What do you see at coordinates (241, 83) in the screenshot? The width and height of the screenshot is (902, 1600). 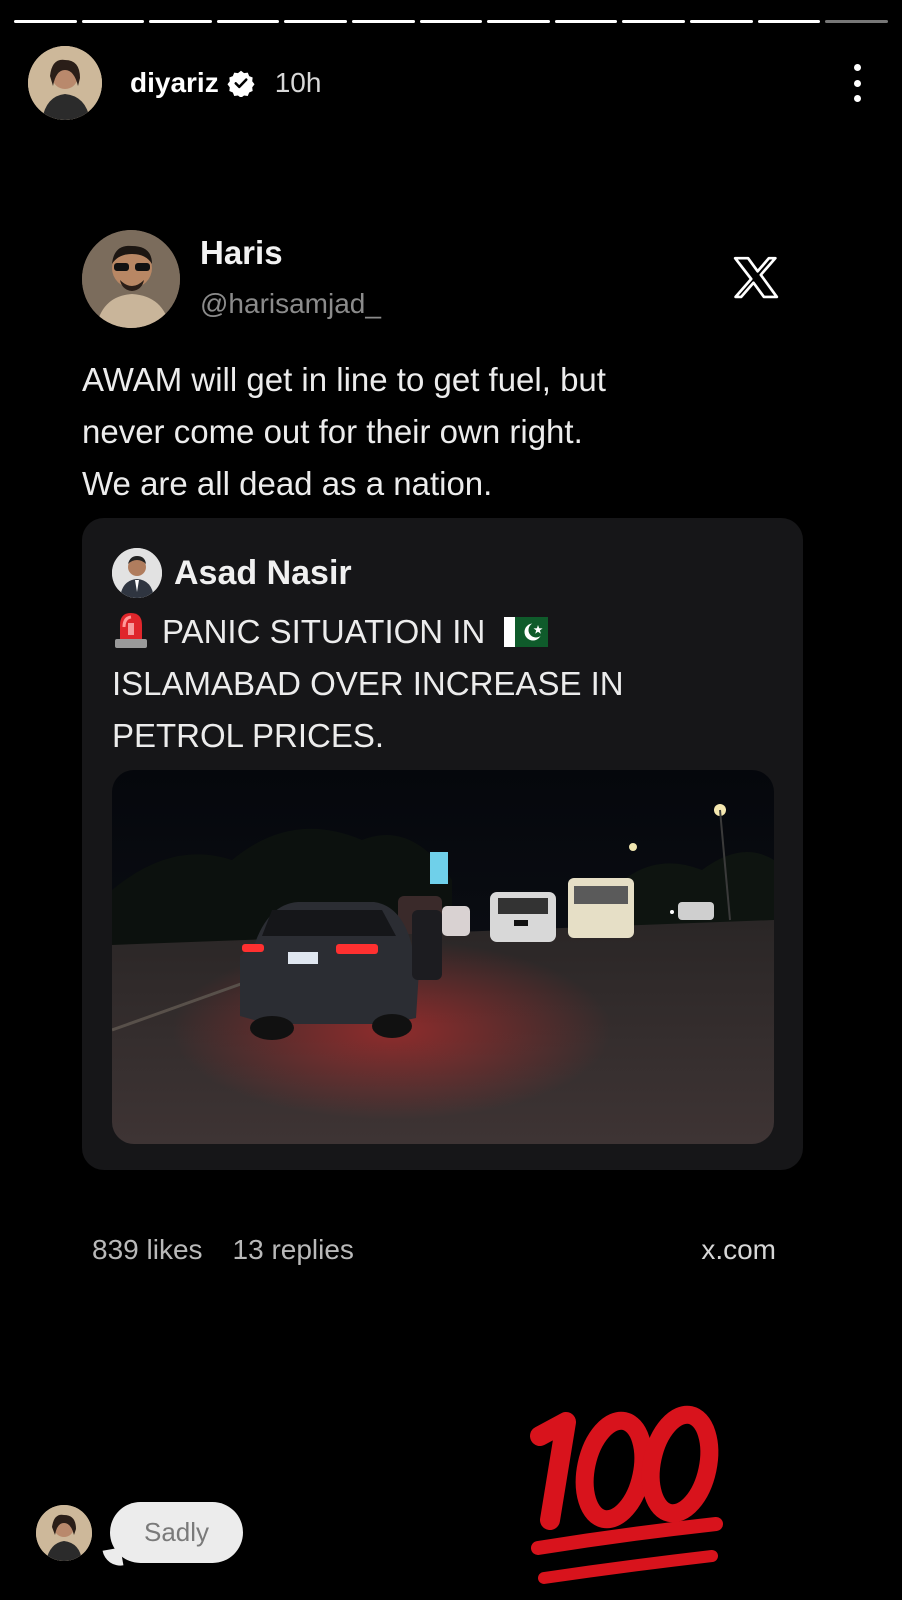 I see `verified-badge-icon` at bounding box center [241, 83].